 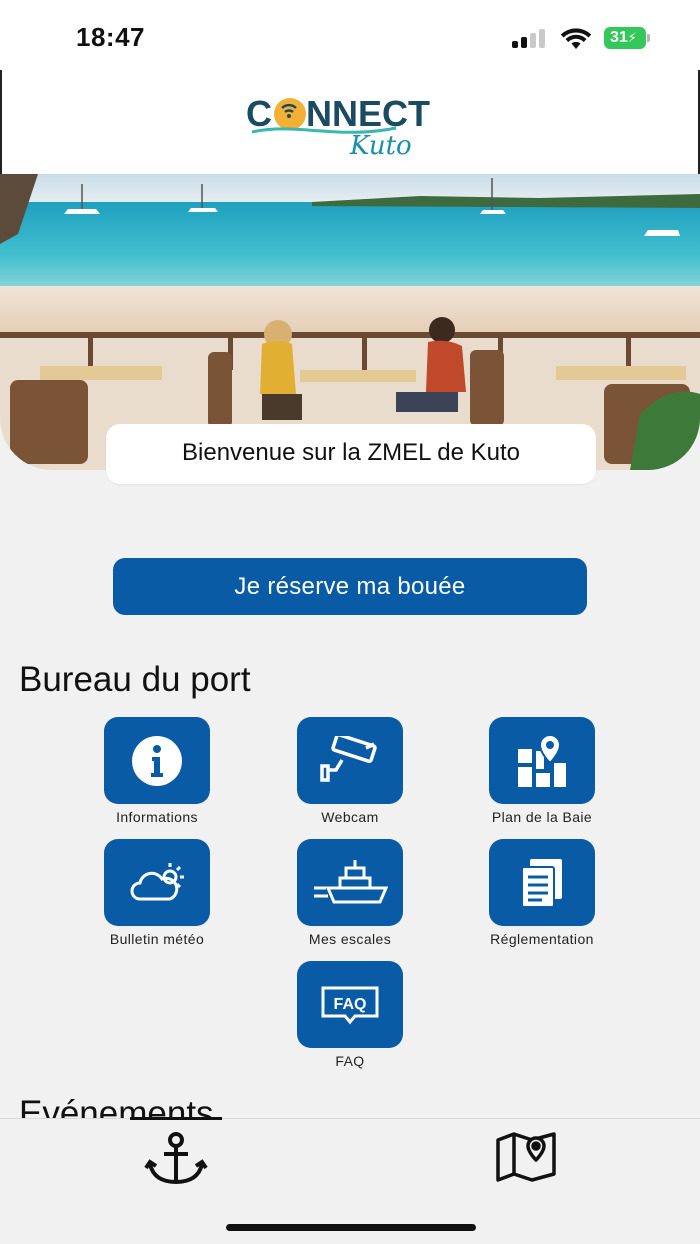 What do you see at coordinates (157, 939) in the screenshot?
I see `tile-label: Bulletin météo` at bounding box center [157, 939].